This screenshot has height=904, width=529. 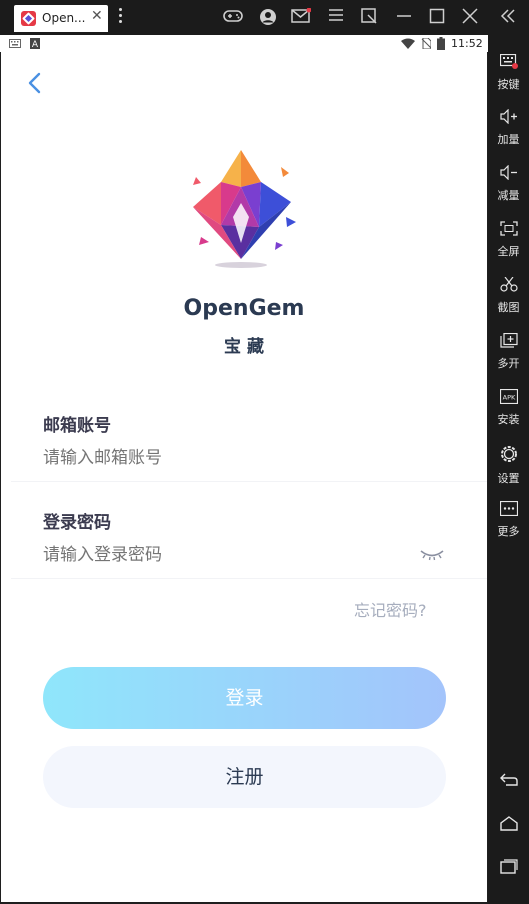 I want to click on close-window-icon, so click(x=470, y=18).